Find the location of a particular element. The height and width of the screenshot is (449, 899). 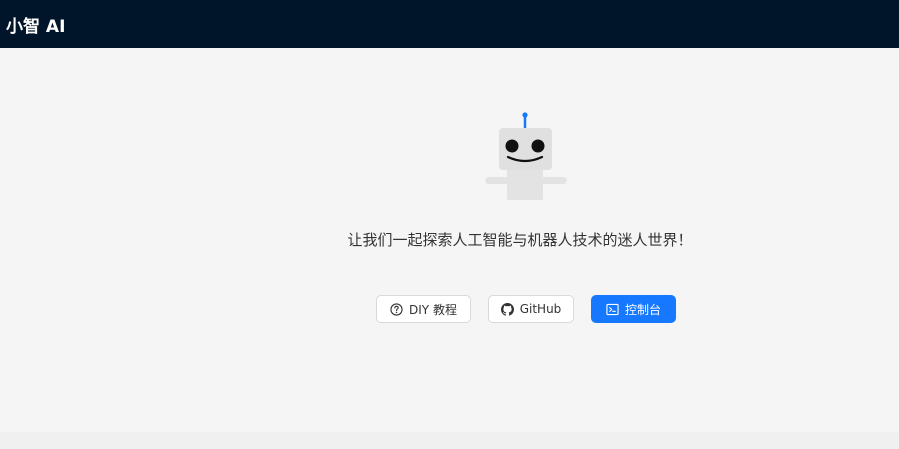

question-circle-icon is located at coordinates (396, 309).